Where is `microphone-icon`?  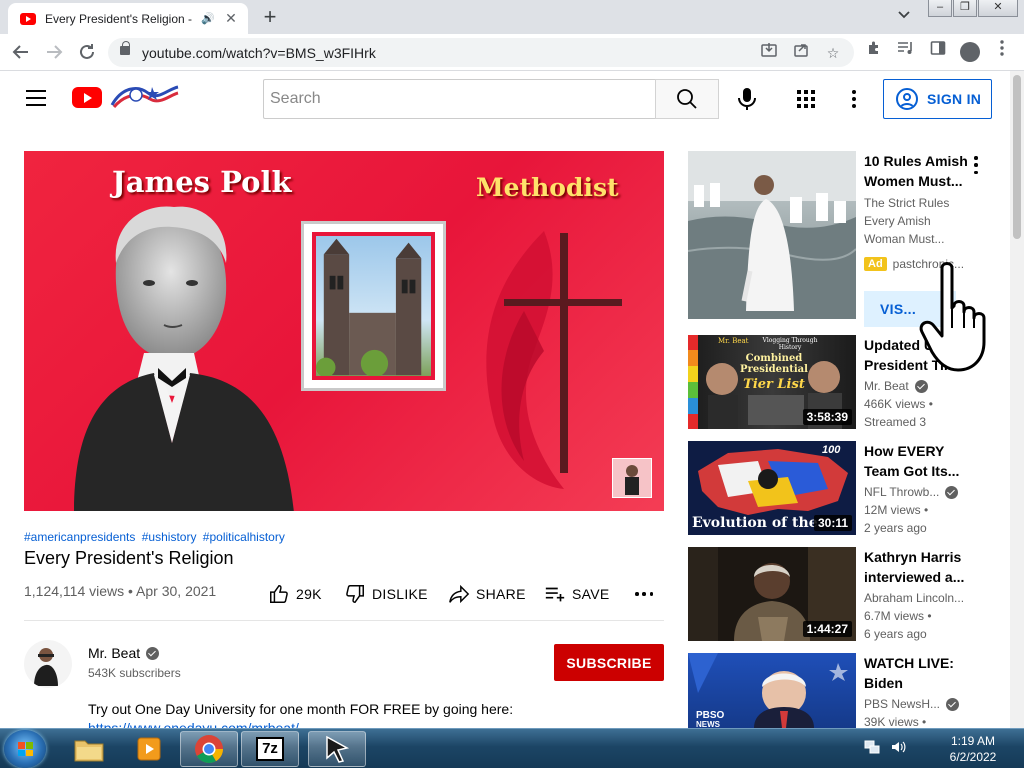
microphone-icon is located at coordinates (747, 99).